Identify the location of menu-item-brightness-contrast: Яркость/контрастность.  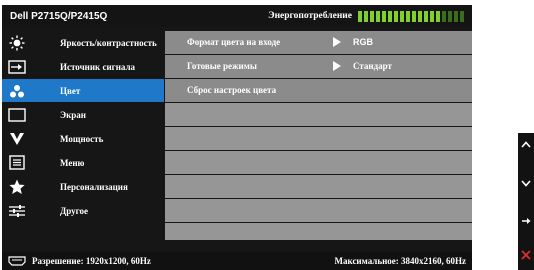
(83, 42).